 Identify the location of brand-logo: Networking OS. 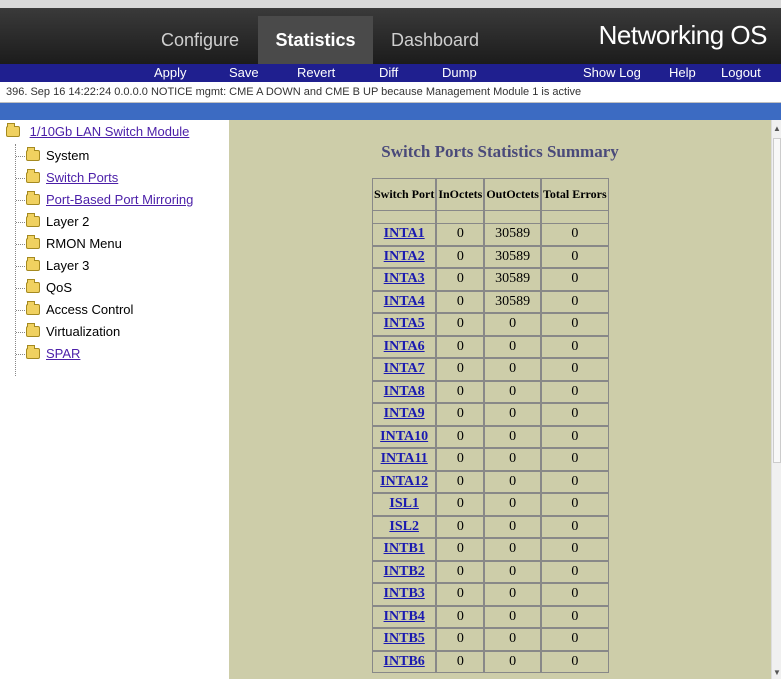
(683, 35).